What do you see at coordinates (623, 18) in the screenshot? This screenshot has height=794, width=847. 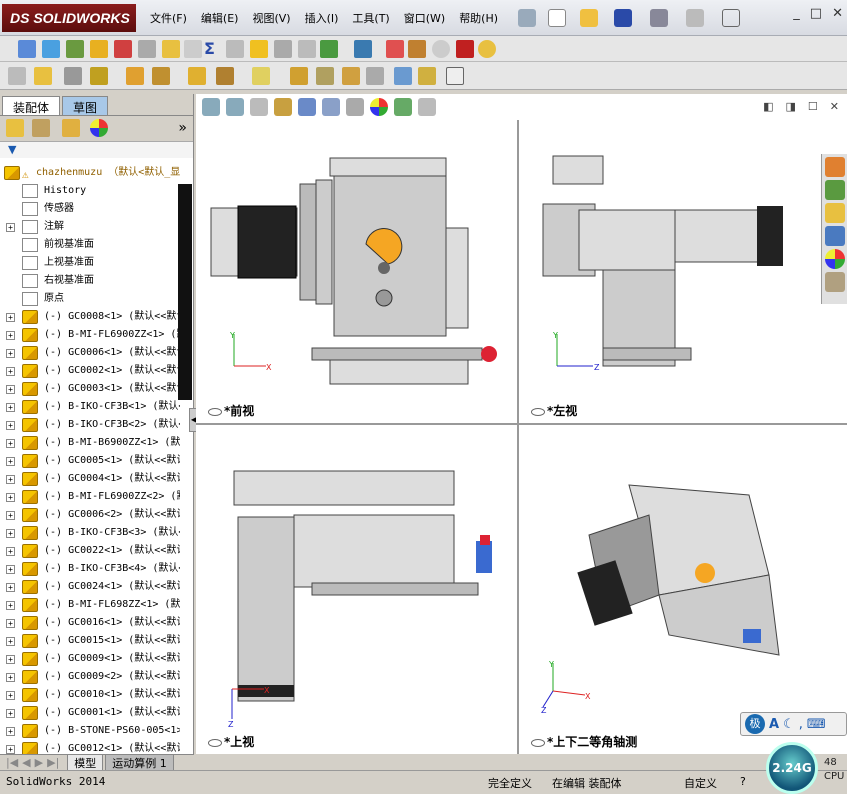 I see `save-icon` at bounding box center [623, 18].